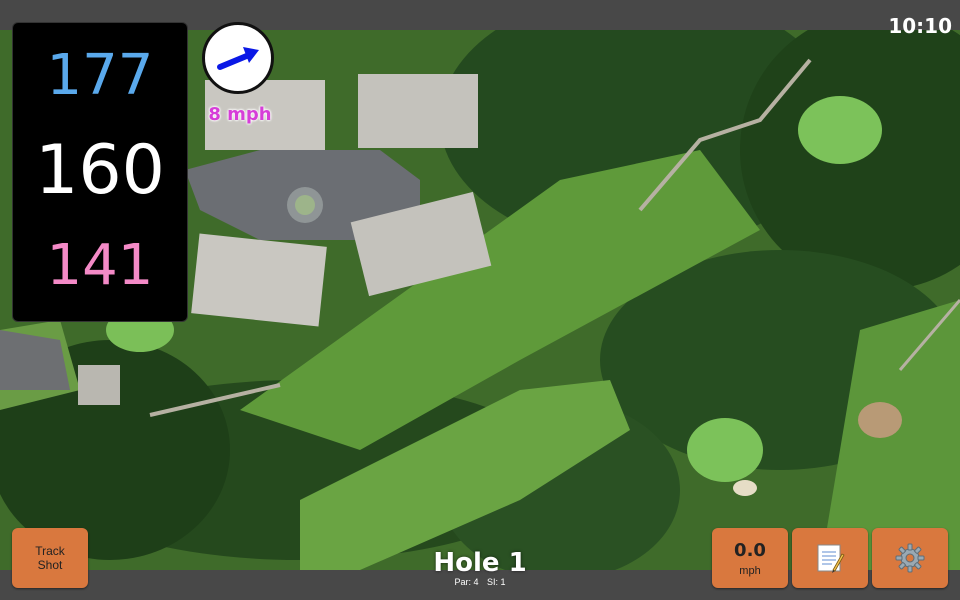 The image size is (960, 600). Describe the element at coordinates (480, 563) in the screenshot. I see `hole-title: Hole 1` at that location.